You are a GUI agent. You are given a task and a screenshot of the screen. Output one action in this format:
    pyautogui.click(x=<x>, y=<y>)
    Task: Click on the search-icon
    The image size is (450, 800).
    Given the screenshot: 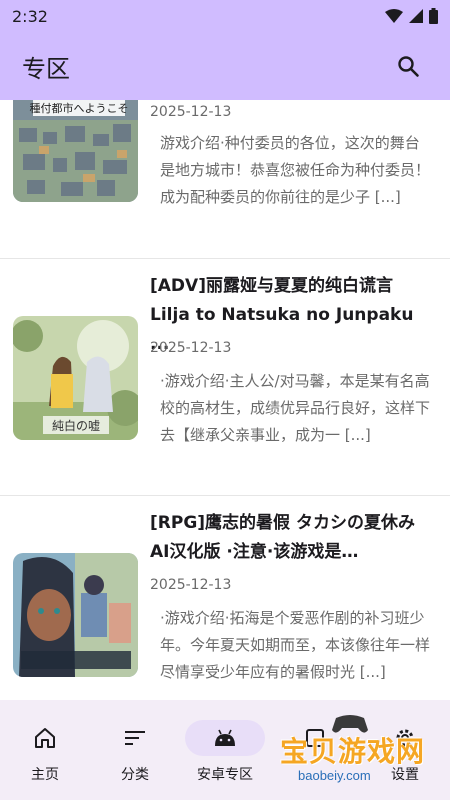 What is the action you would take?
    pyautogui.click(x=408, y=66)
    